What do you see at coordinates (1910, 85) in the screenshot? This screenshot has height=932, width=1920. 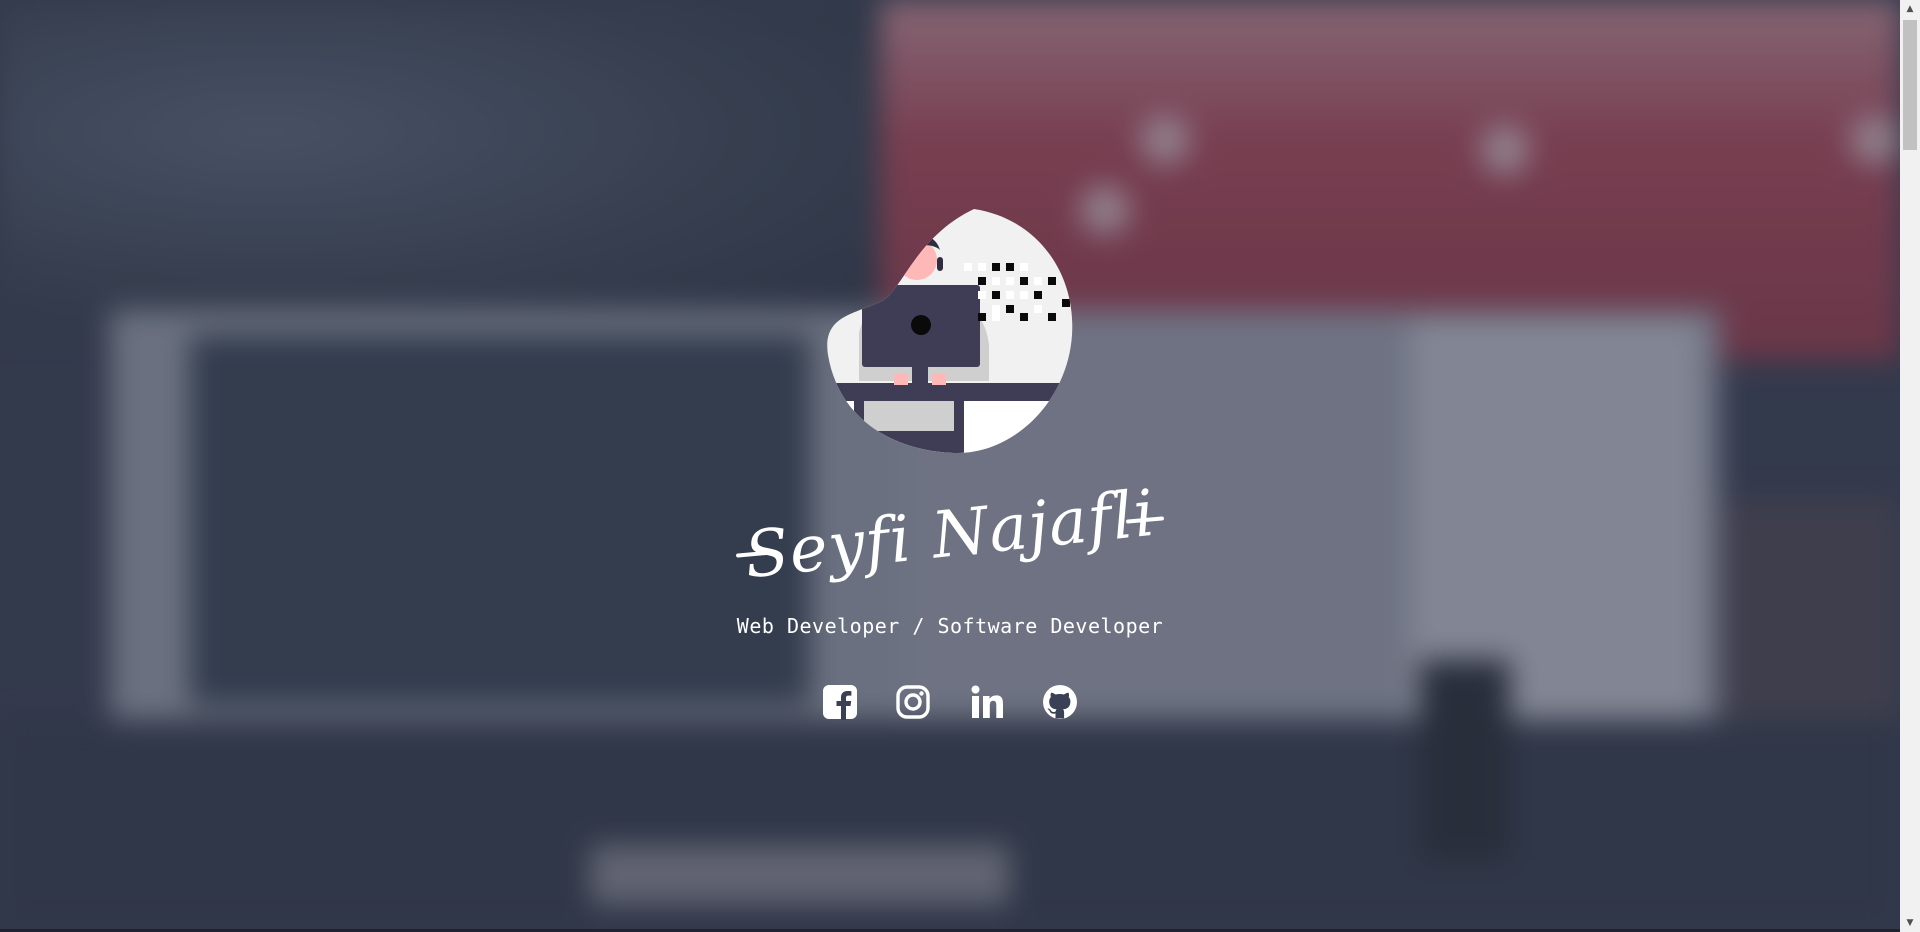 I see `scrollbar-thumb` at bounding box center [1910, 85].